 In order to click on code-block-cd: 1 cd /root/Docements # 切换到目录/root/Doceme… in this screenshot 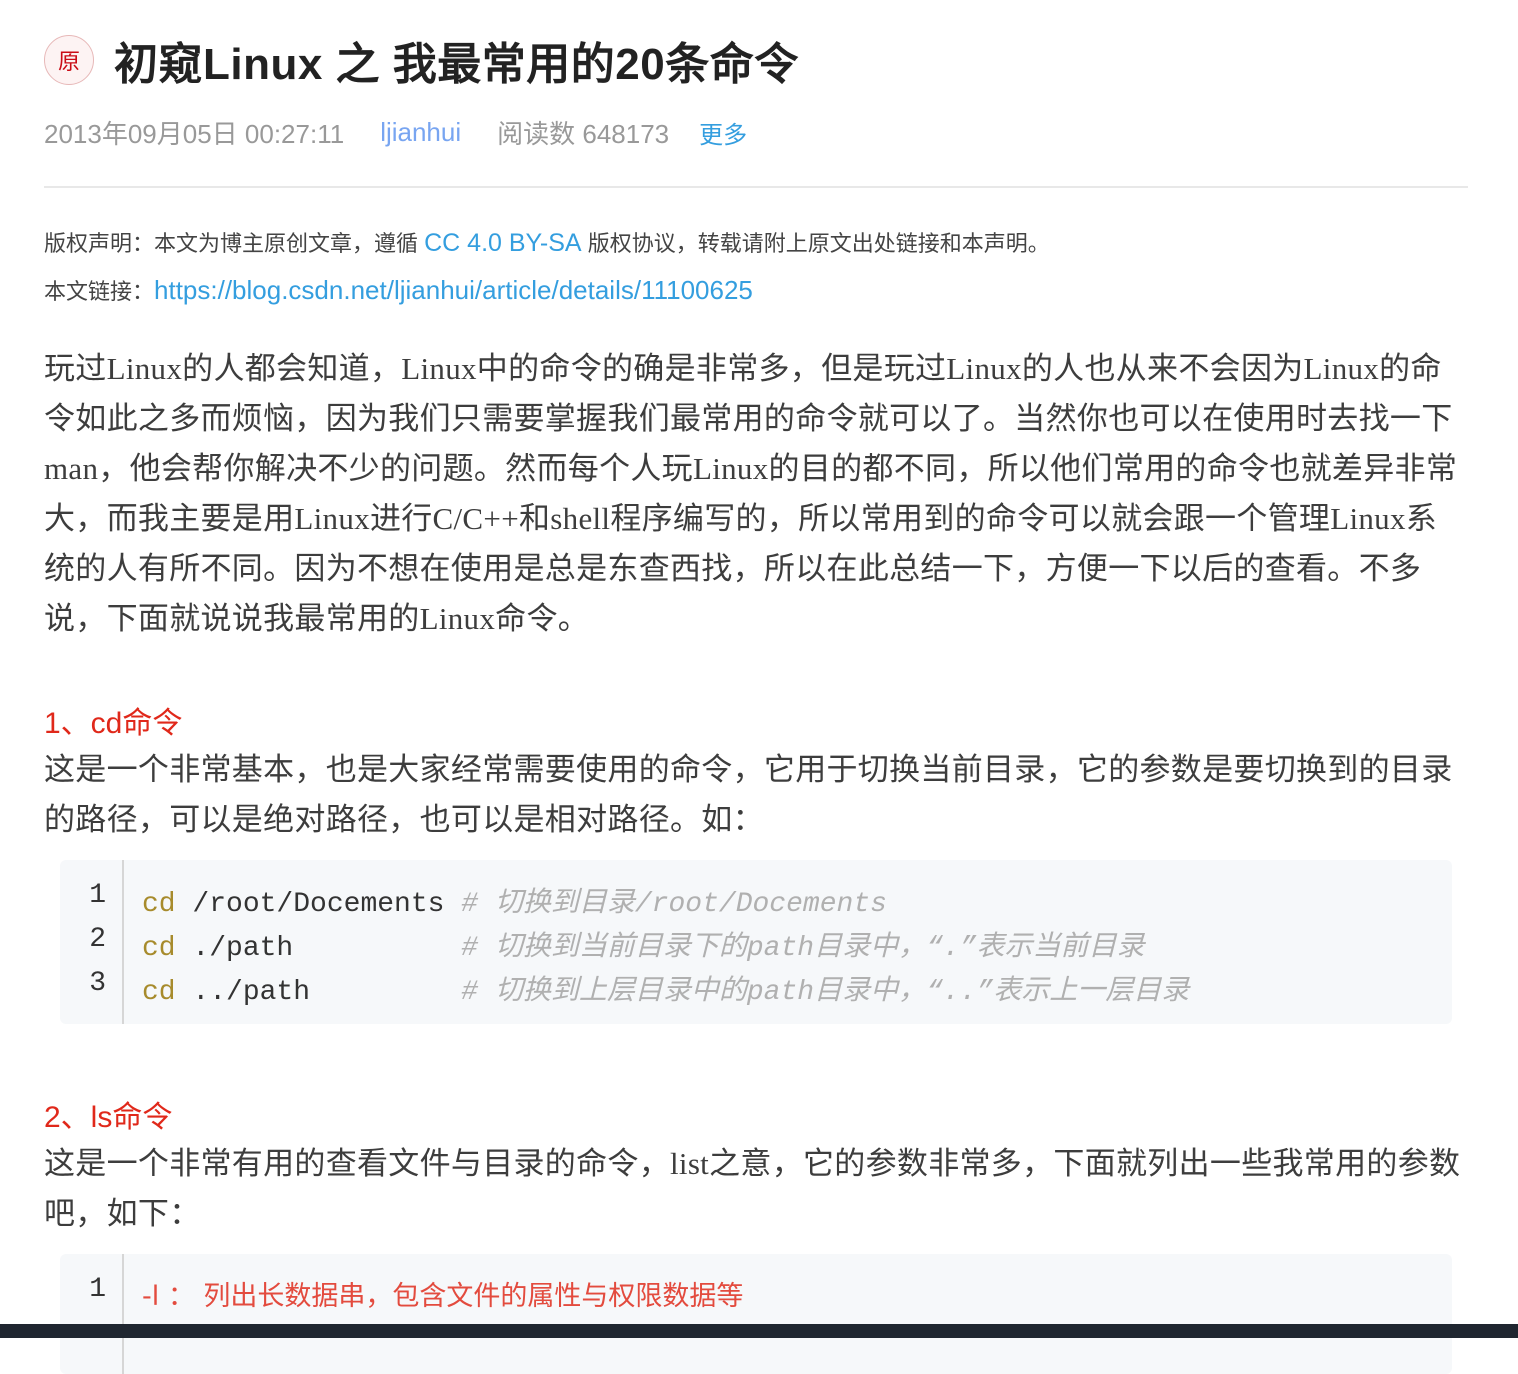, I will do `click(756, 942)`.